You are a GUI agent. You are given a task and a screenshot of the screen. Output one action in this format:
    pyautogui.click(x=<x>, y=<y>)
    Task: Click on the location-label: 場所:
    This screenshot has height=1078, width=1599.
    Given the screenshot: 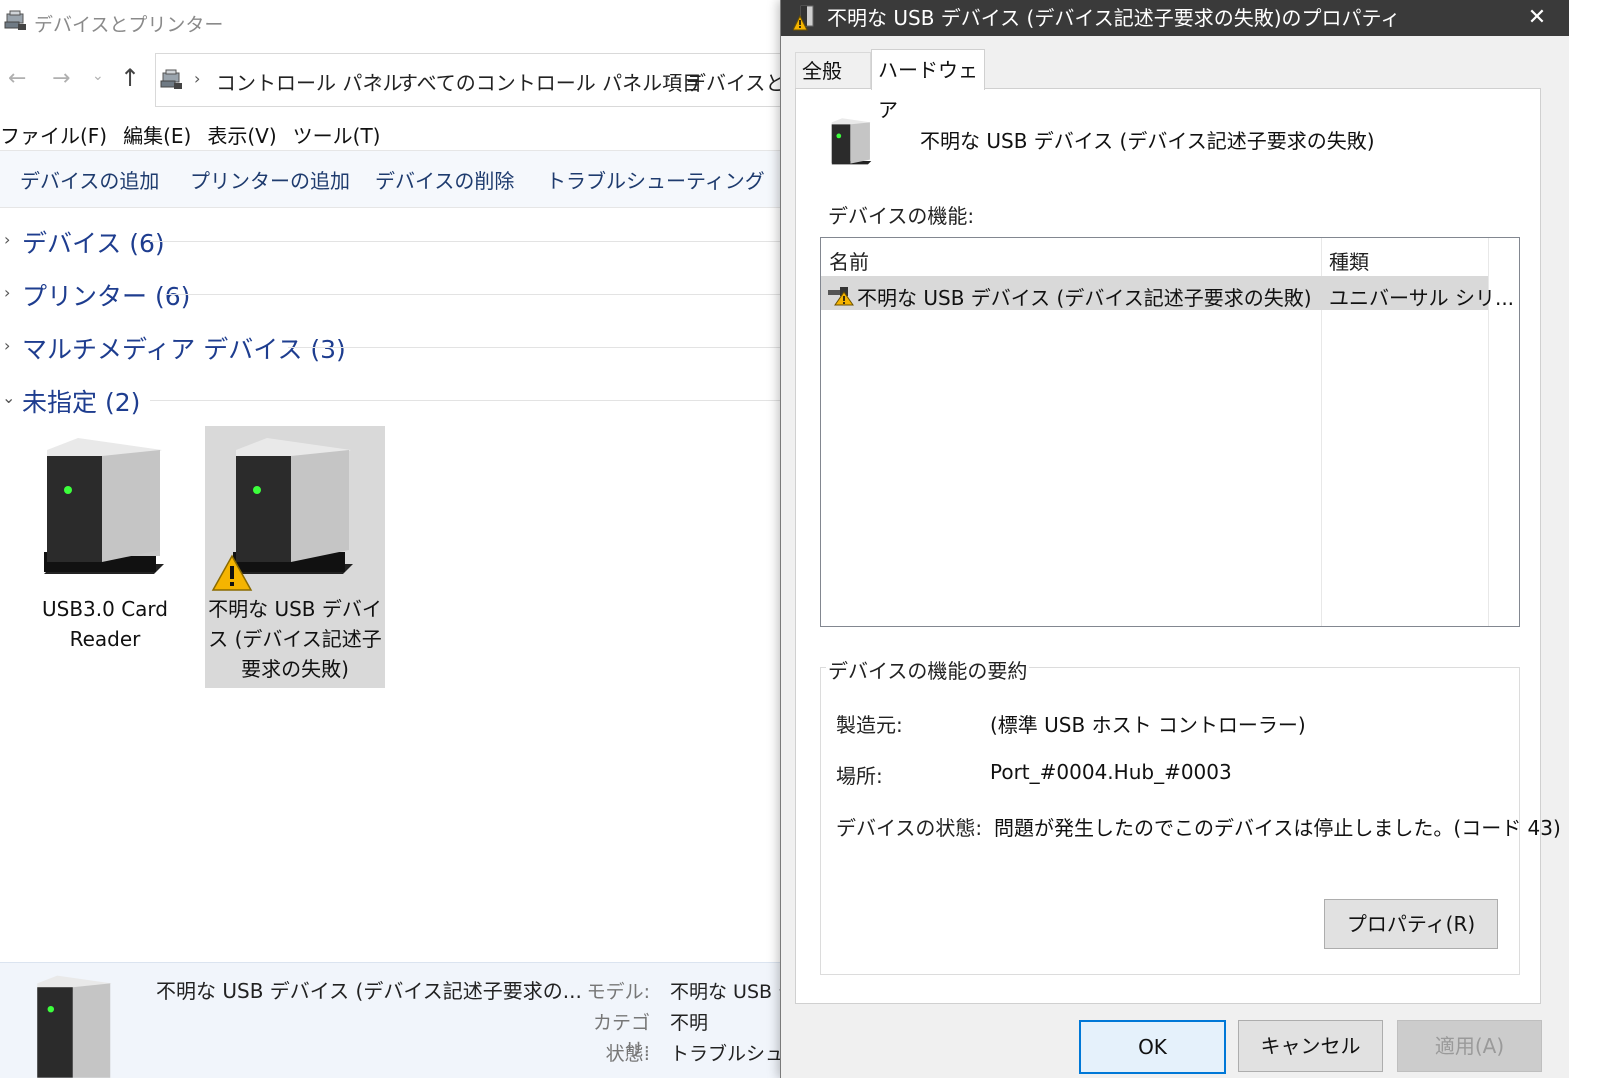 What is the action you would take?
    pyautogui.click(x=859, y=776)
    